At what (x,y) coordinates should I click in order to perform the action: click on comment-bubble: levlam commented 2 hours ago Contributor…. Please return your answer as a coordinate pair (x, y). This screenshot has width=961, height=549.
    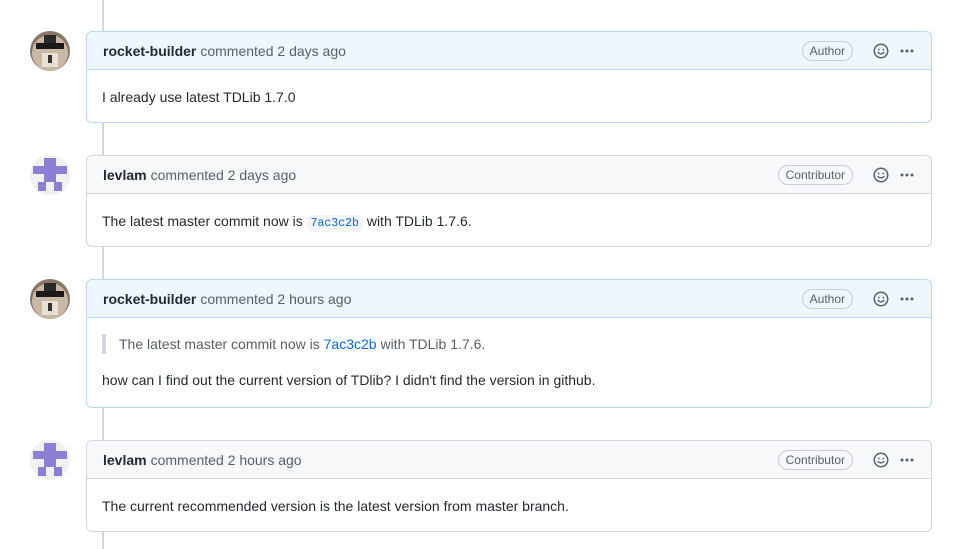
    Looking at the image, I should click on (509, 486).